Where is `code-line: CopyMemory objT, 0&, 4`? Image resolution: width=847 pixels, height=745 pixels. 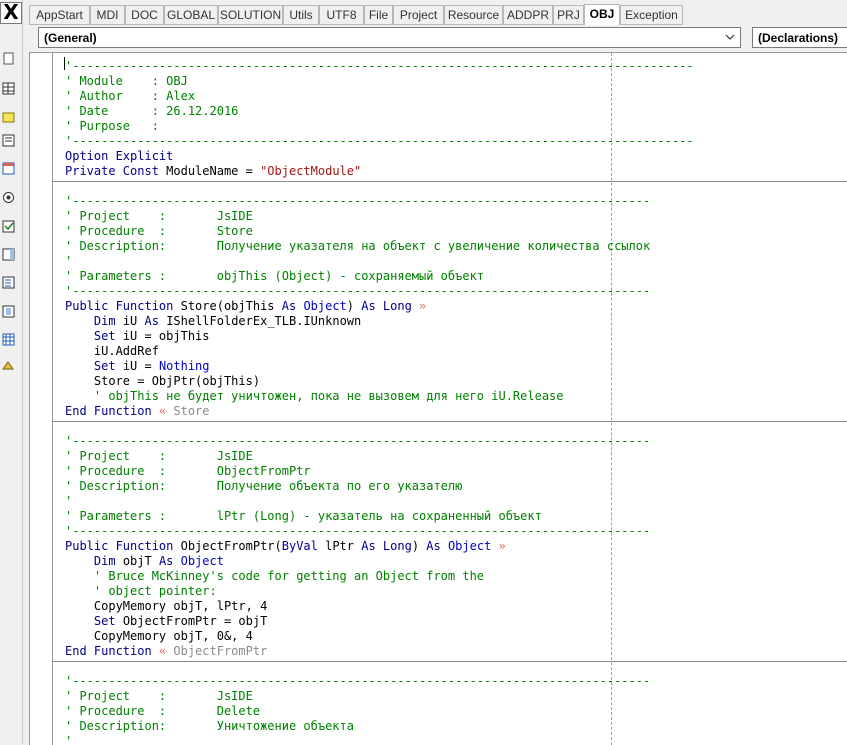
code-line: CopyMemory objT, 0&, 4 is located at coordinates (159, 636).